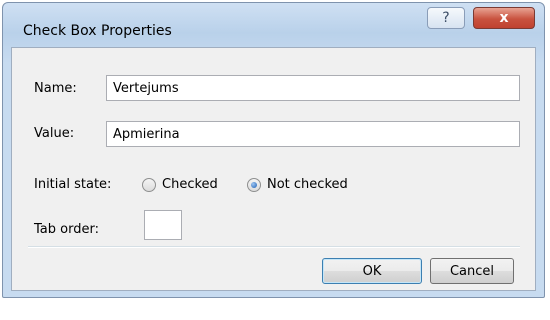  I want to click on name-label: Name:, so click(55, 88).